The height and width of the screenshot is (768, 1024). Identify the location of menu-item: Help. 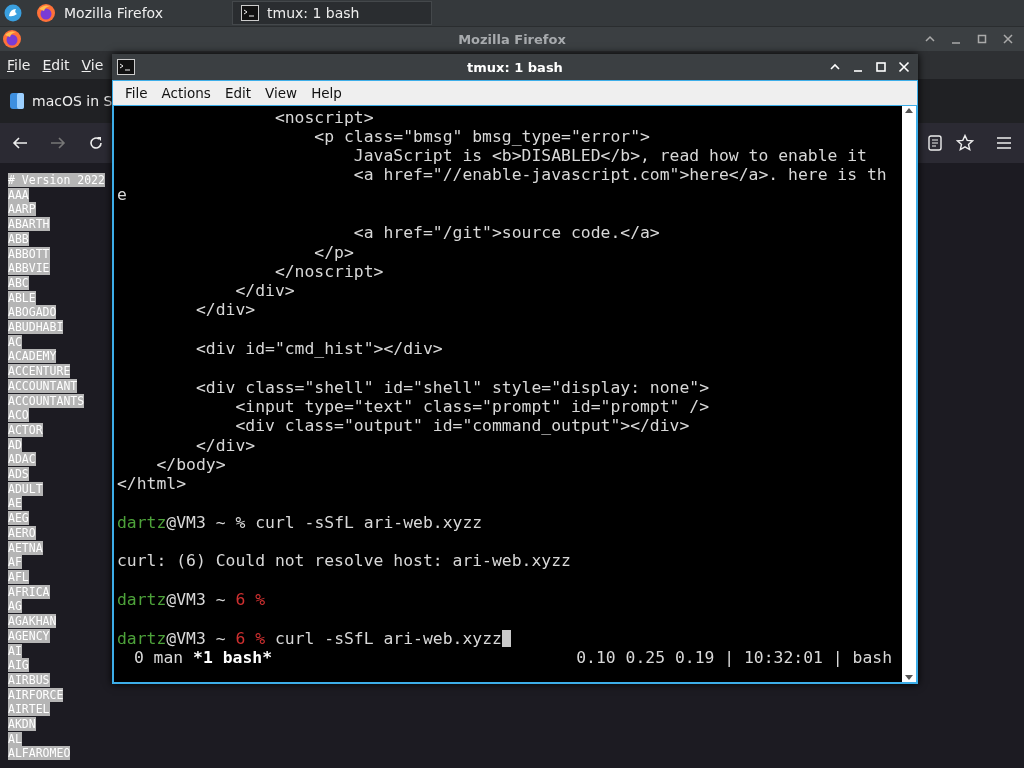
(326, 93).